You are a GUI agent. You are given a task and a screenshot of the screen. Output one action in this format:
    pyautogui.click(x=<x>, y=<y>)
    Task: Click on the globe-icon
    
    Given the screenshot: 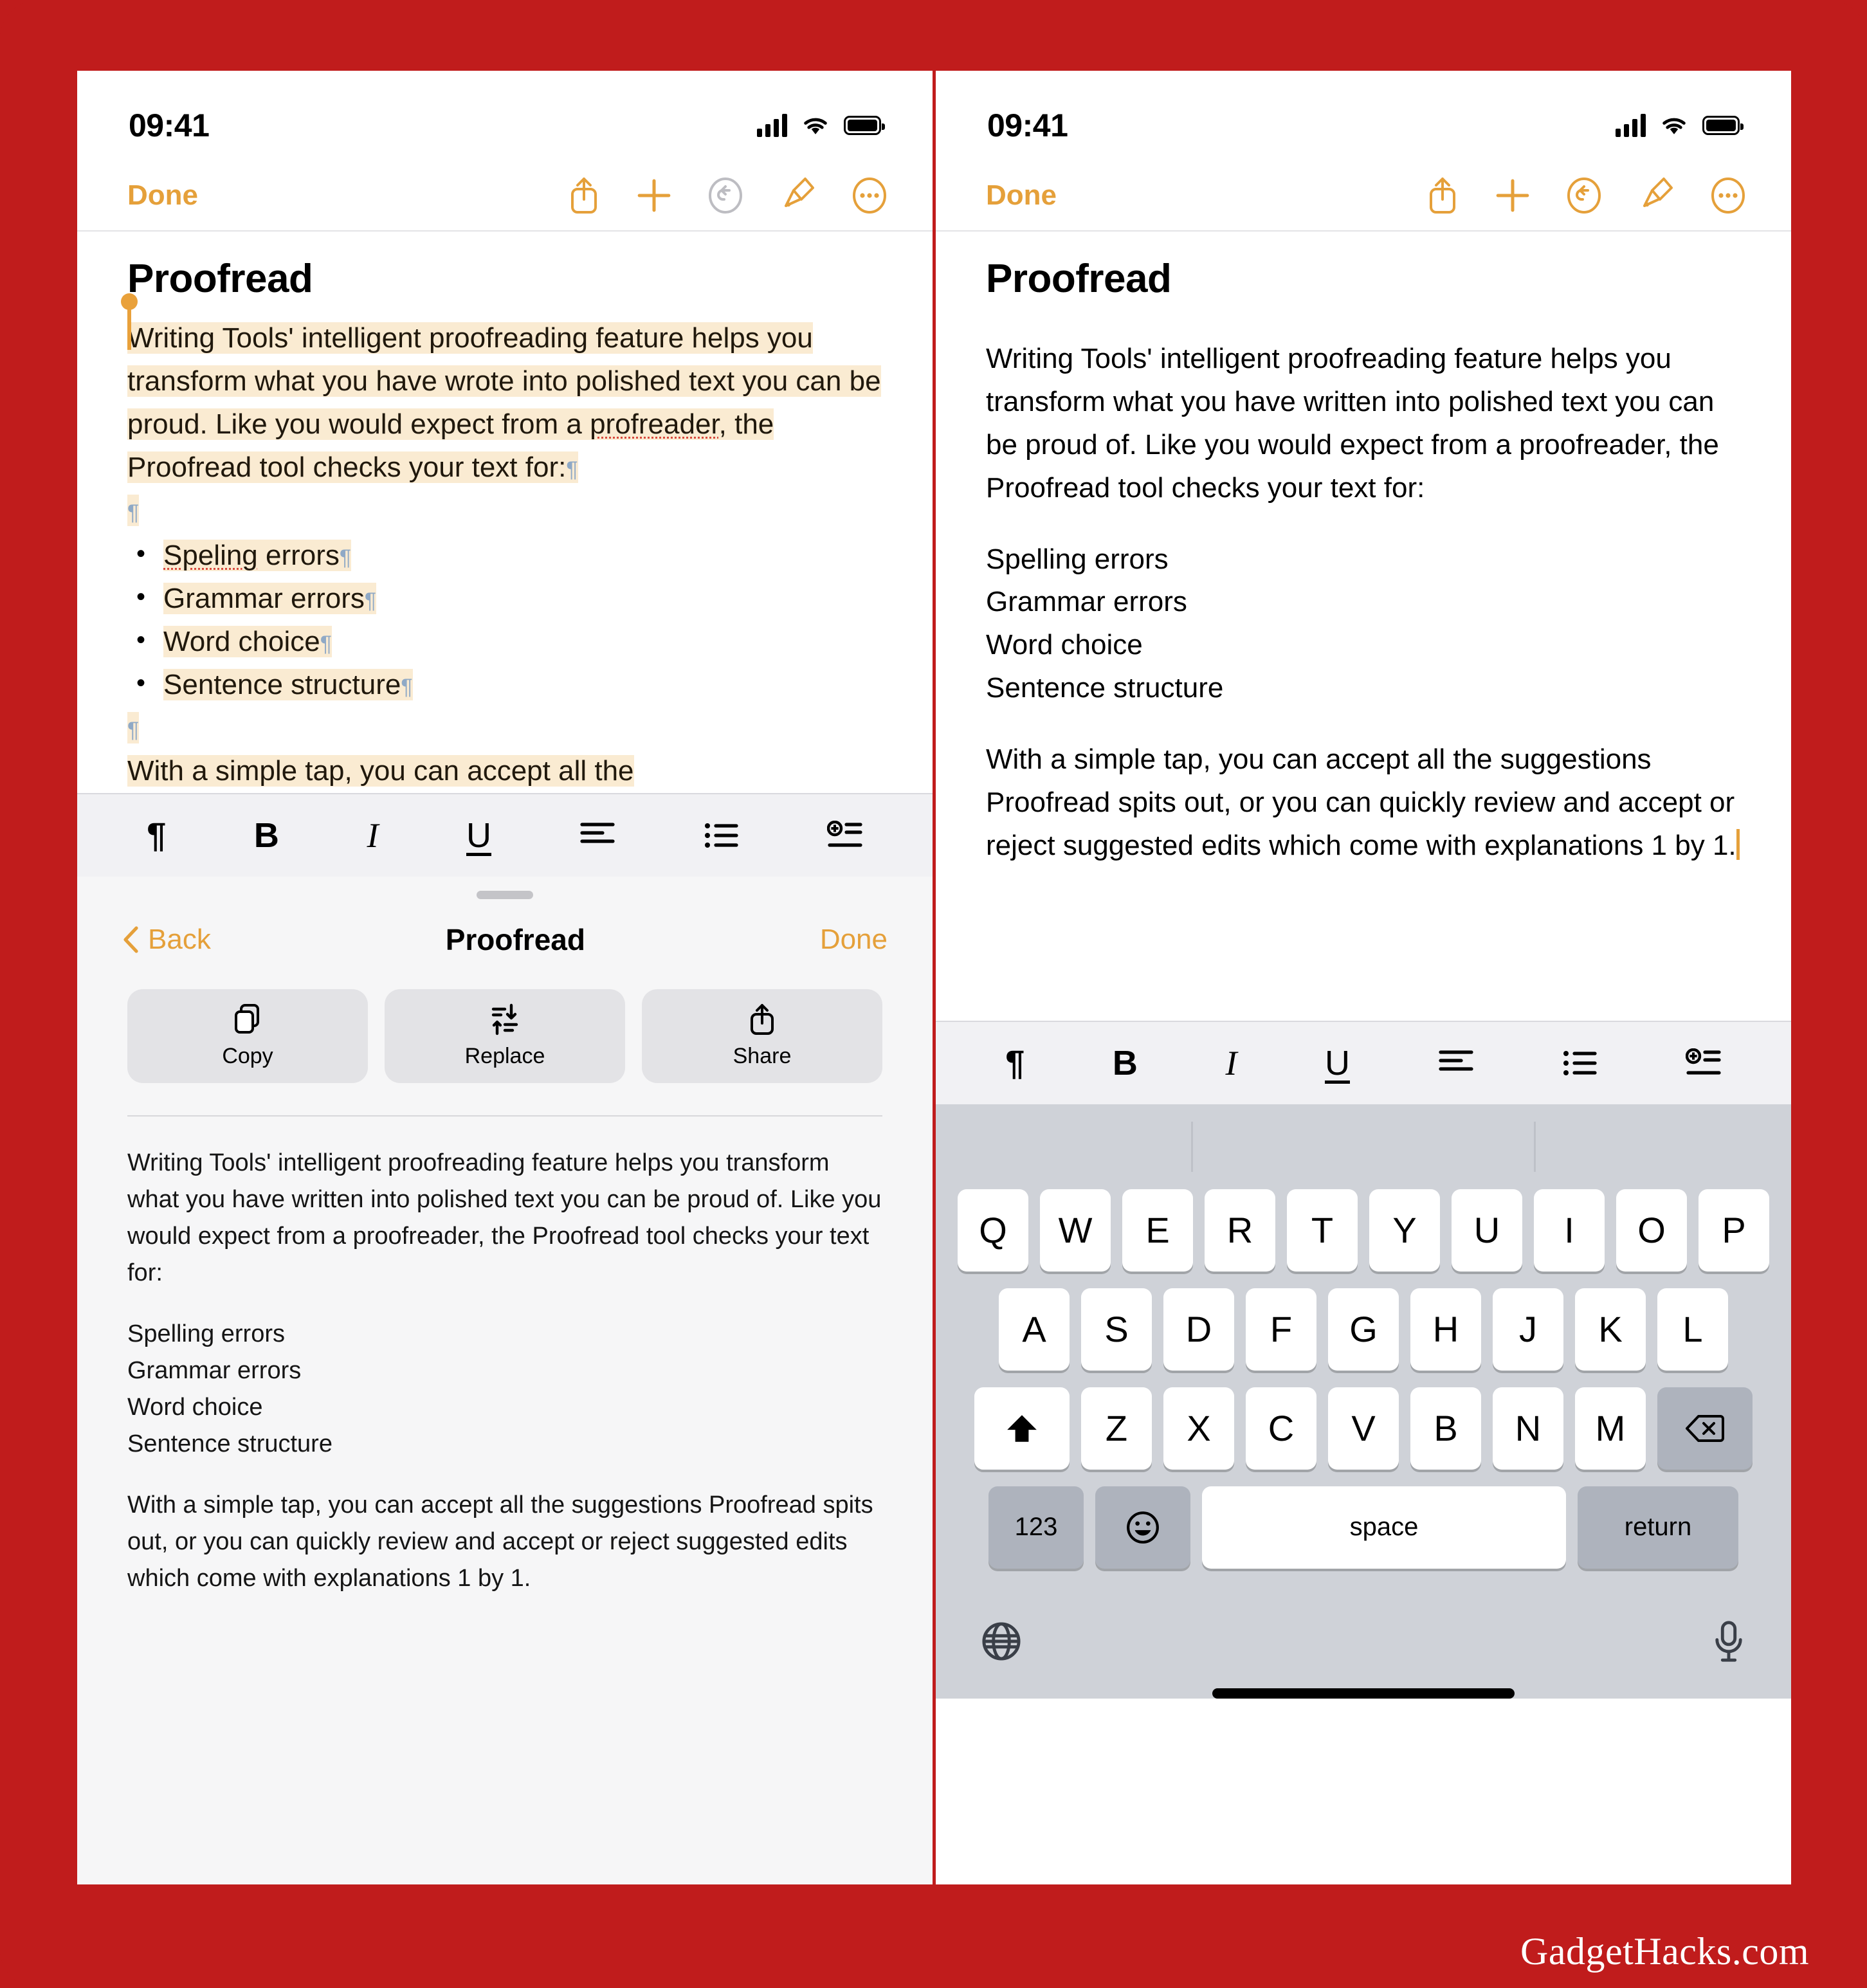 What is the action you would take?
    pyautogui.click(x=1001, y=1641)
    